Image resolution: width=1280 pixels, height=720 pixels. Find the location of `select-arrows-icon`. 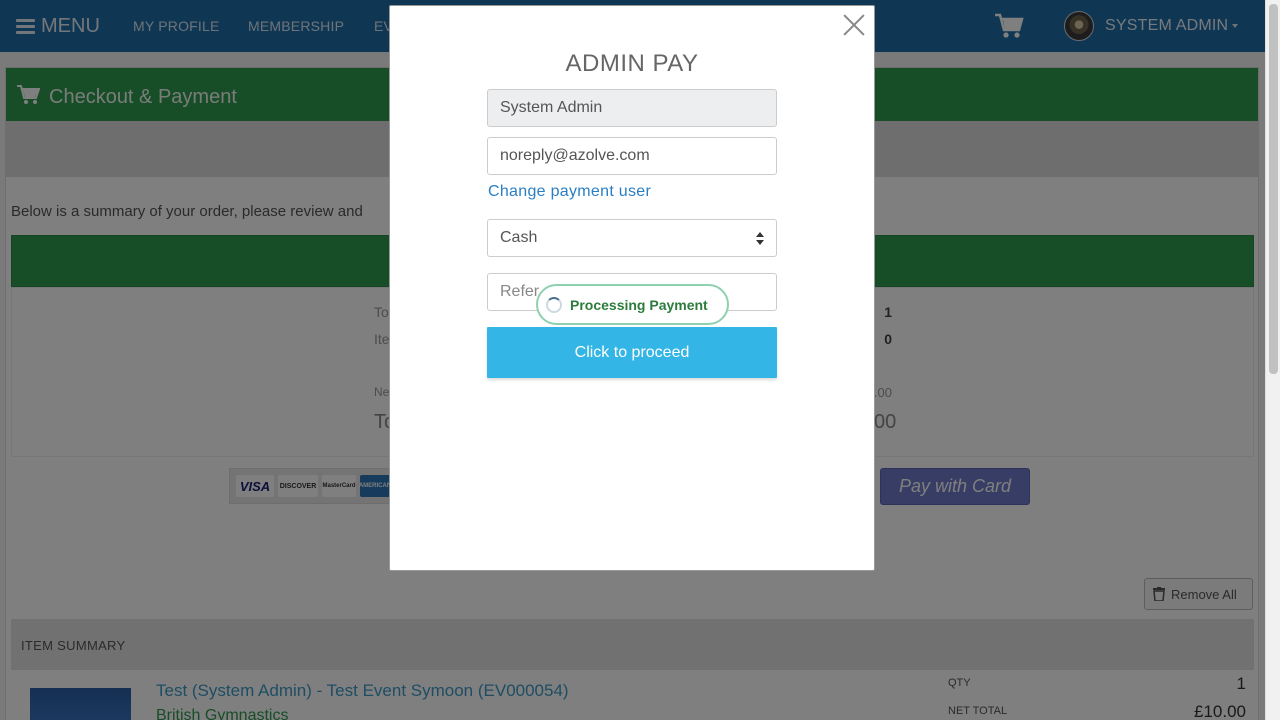

select-arrows-icon is located at coordinates (760, 239).